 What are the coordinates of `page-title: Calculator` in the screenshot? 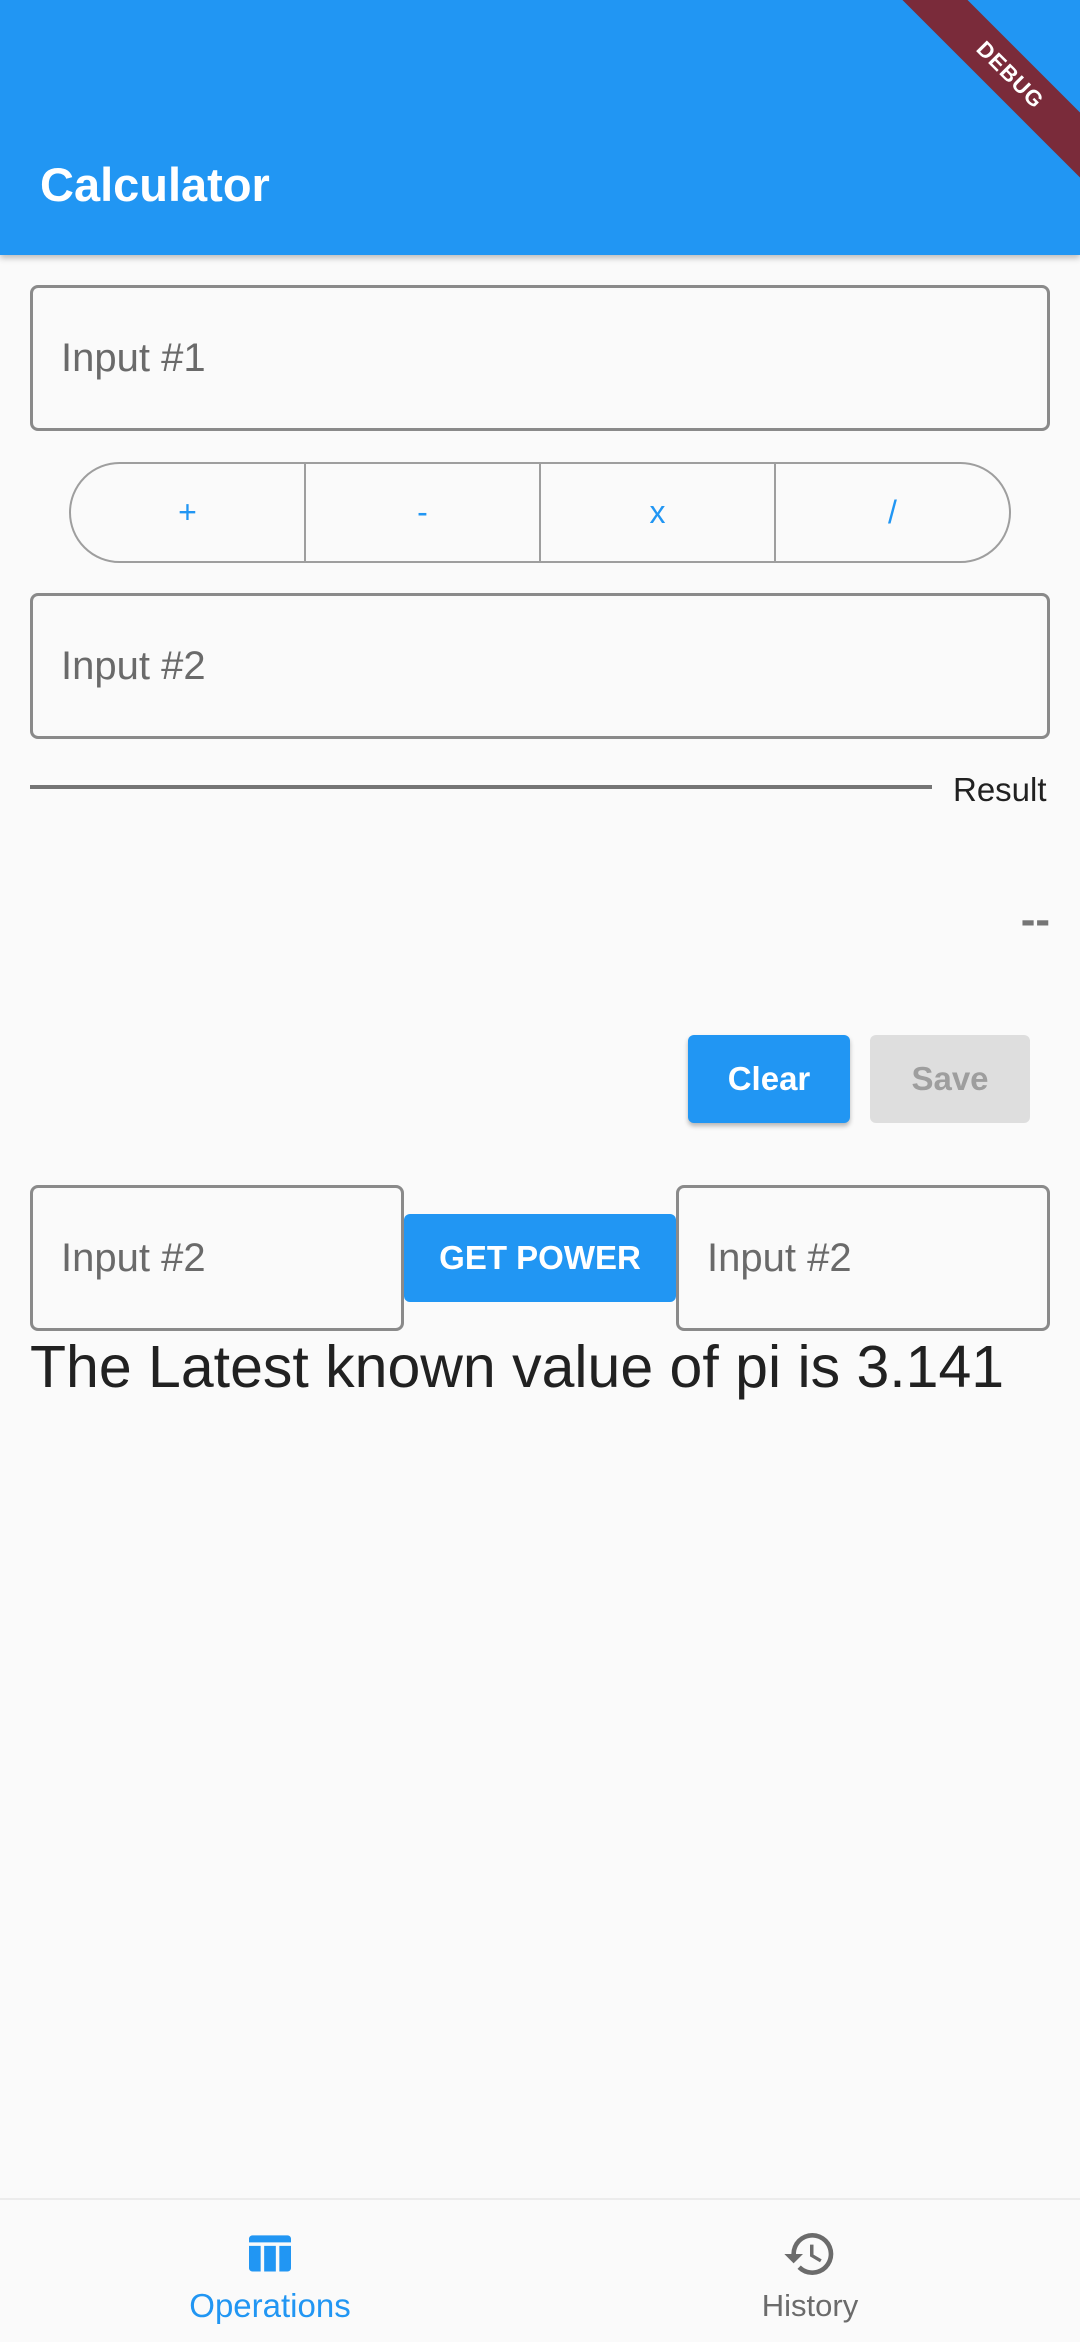 It's located at (155, 184).